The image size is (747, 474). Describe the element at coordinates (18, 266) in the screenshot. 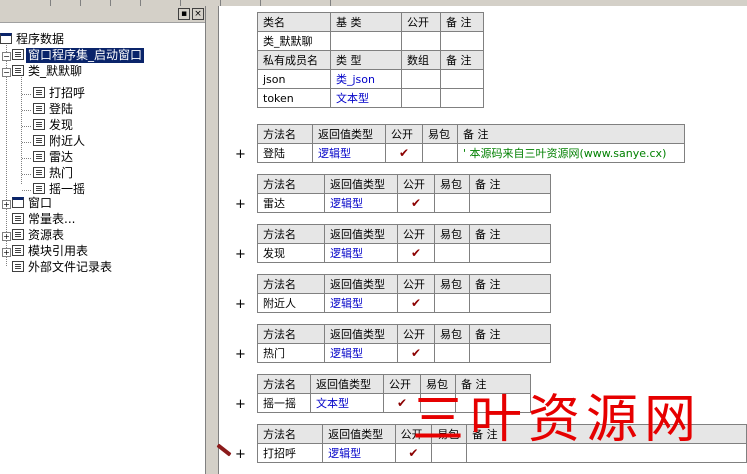

I see `external-file-icon` at that location.